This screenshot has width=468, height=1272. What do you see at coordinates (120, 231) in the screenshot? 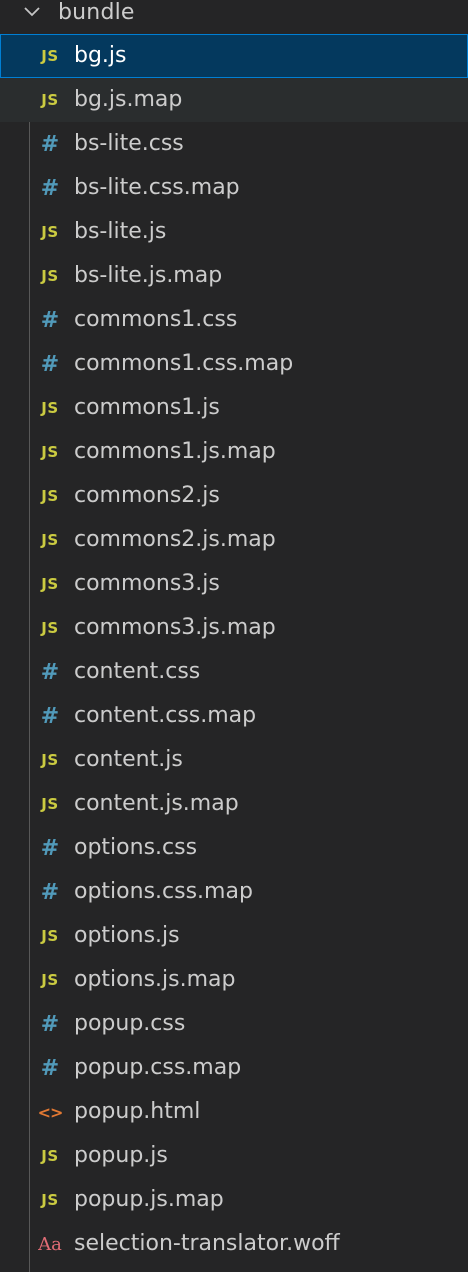
I see `file-name: bs-lite.js` at bounding box center [120, 231].